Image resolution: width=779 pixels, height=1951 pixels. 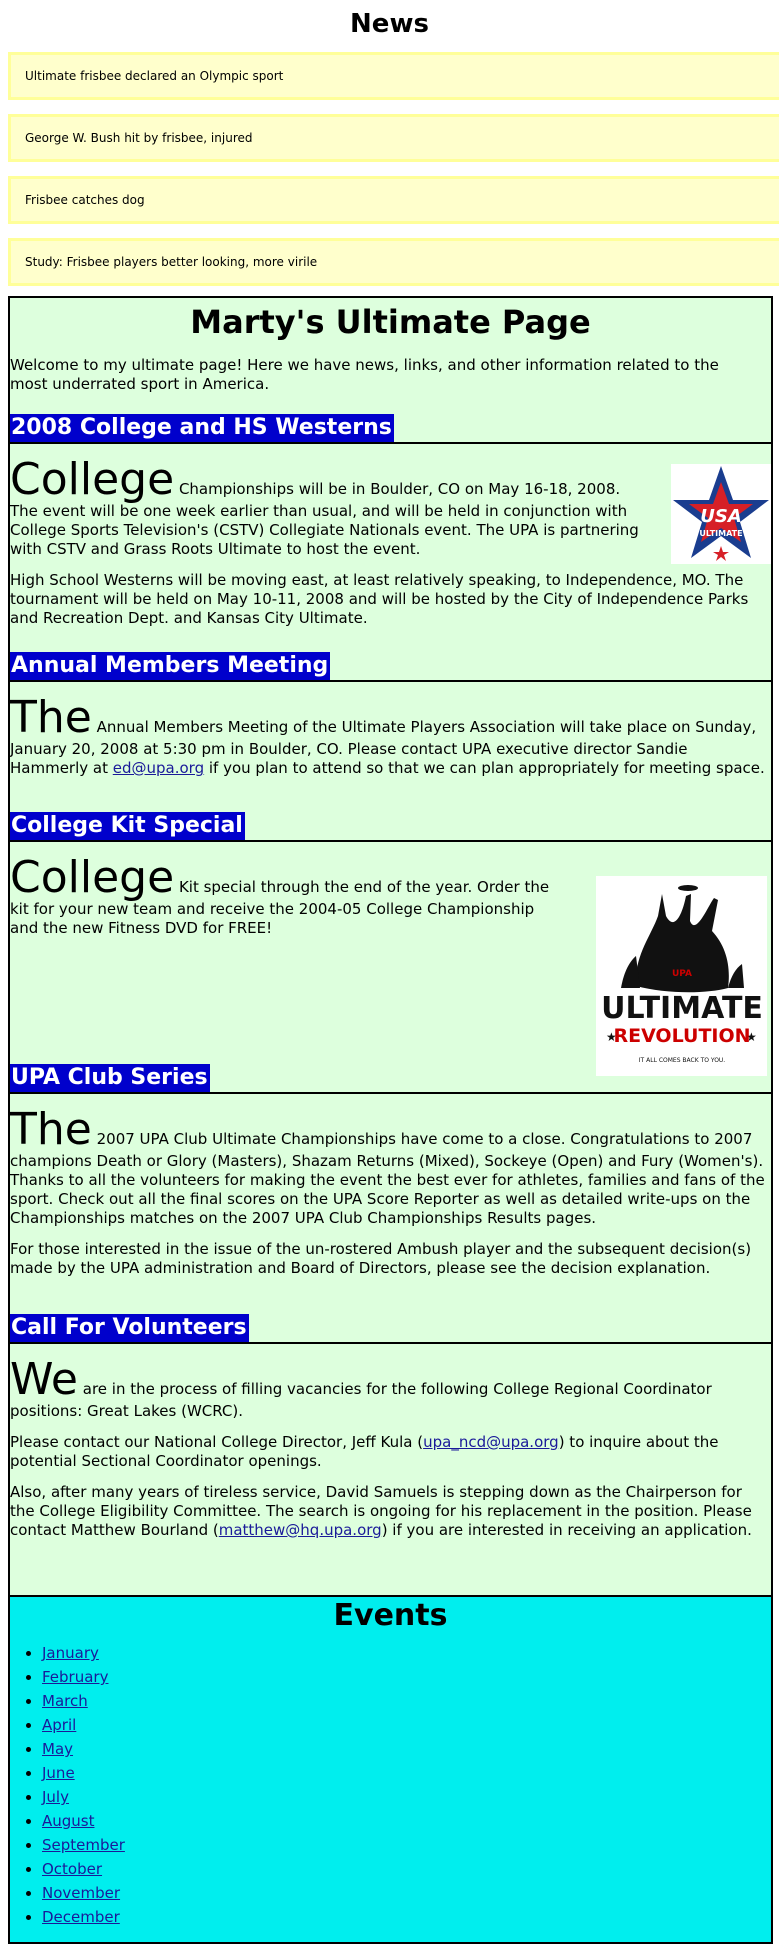 I want to click on month-item: March, so click(x=83, y=1701).